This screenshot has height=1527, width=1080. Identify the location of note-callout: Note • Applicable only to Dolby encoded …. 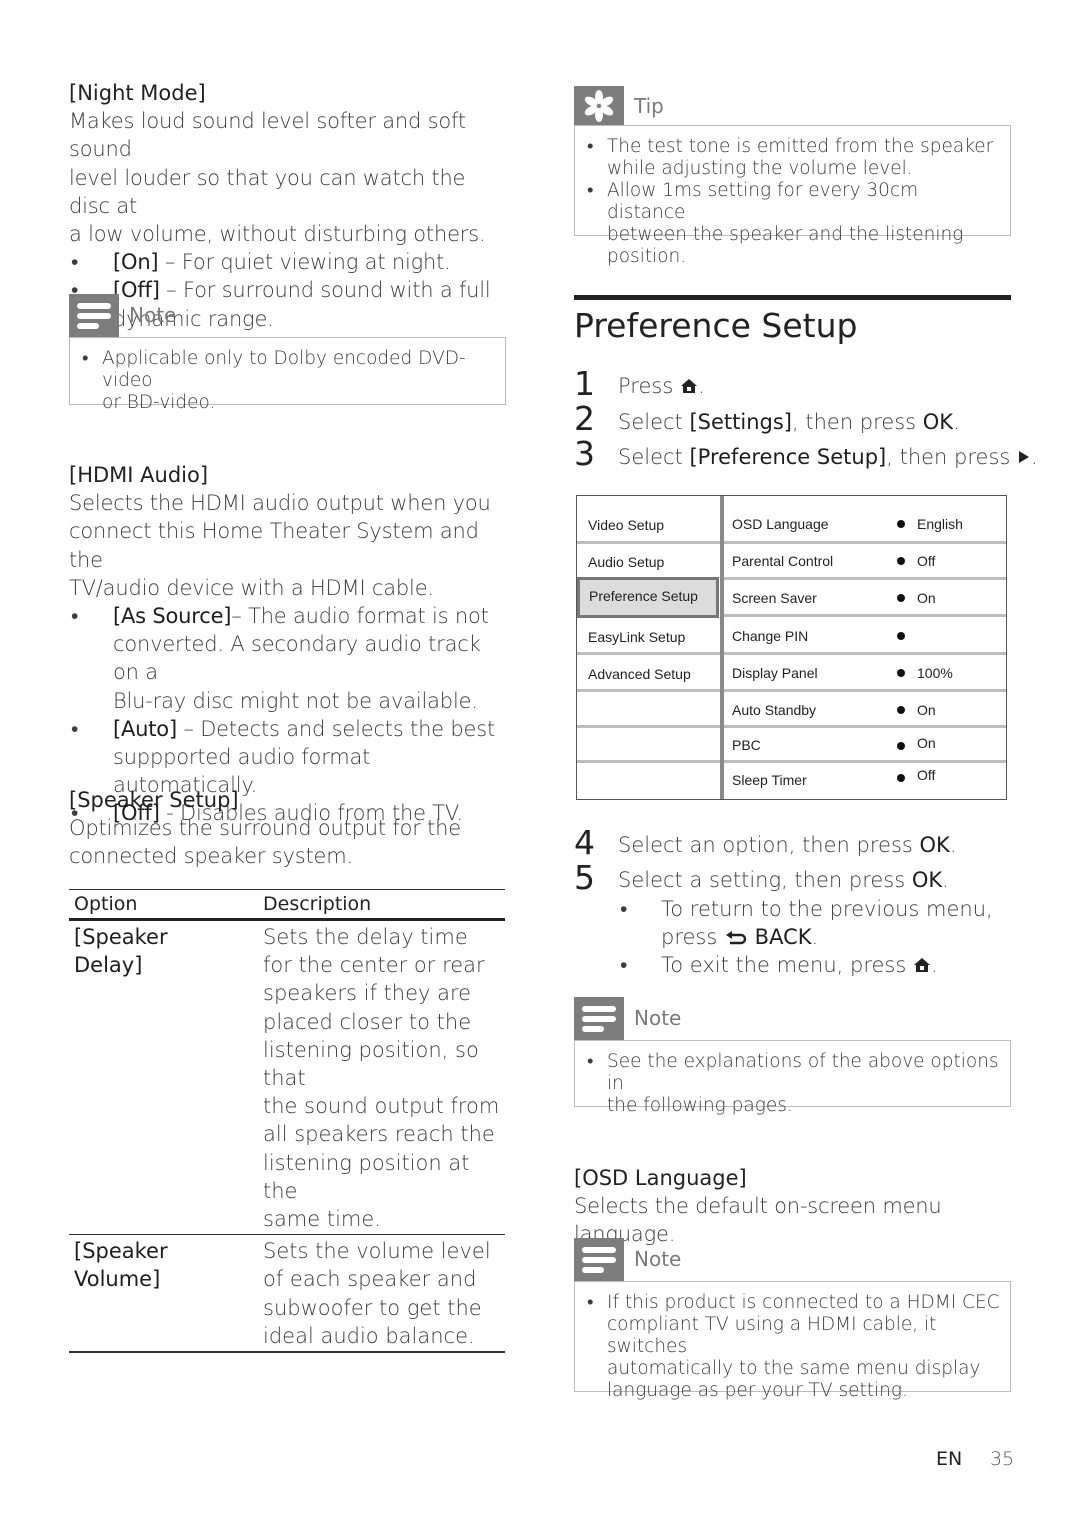
(287, 353).